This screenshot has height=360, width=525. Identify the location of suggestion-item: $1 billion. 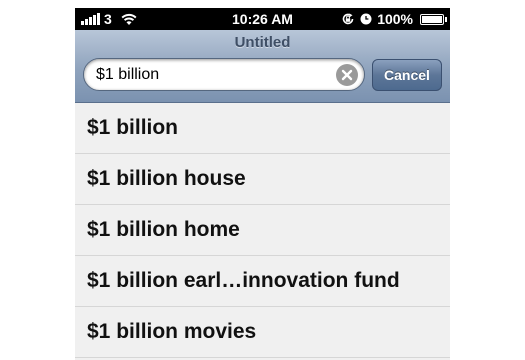
(262, 128).